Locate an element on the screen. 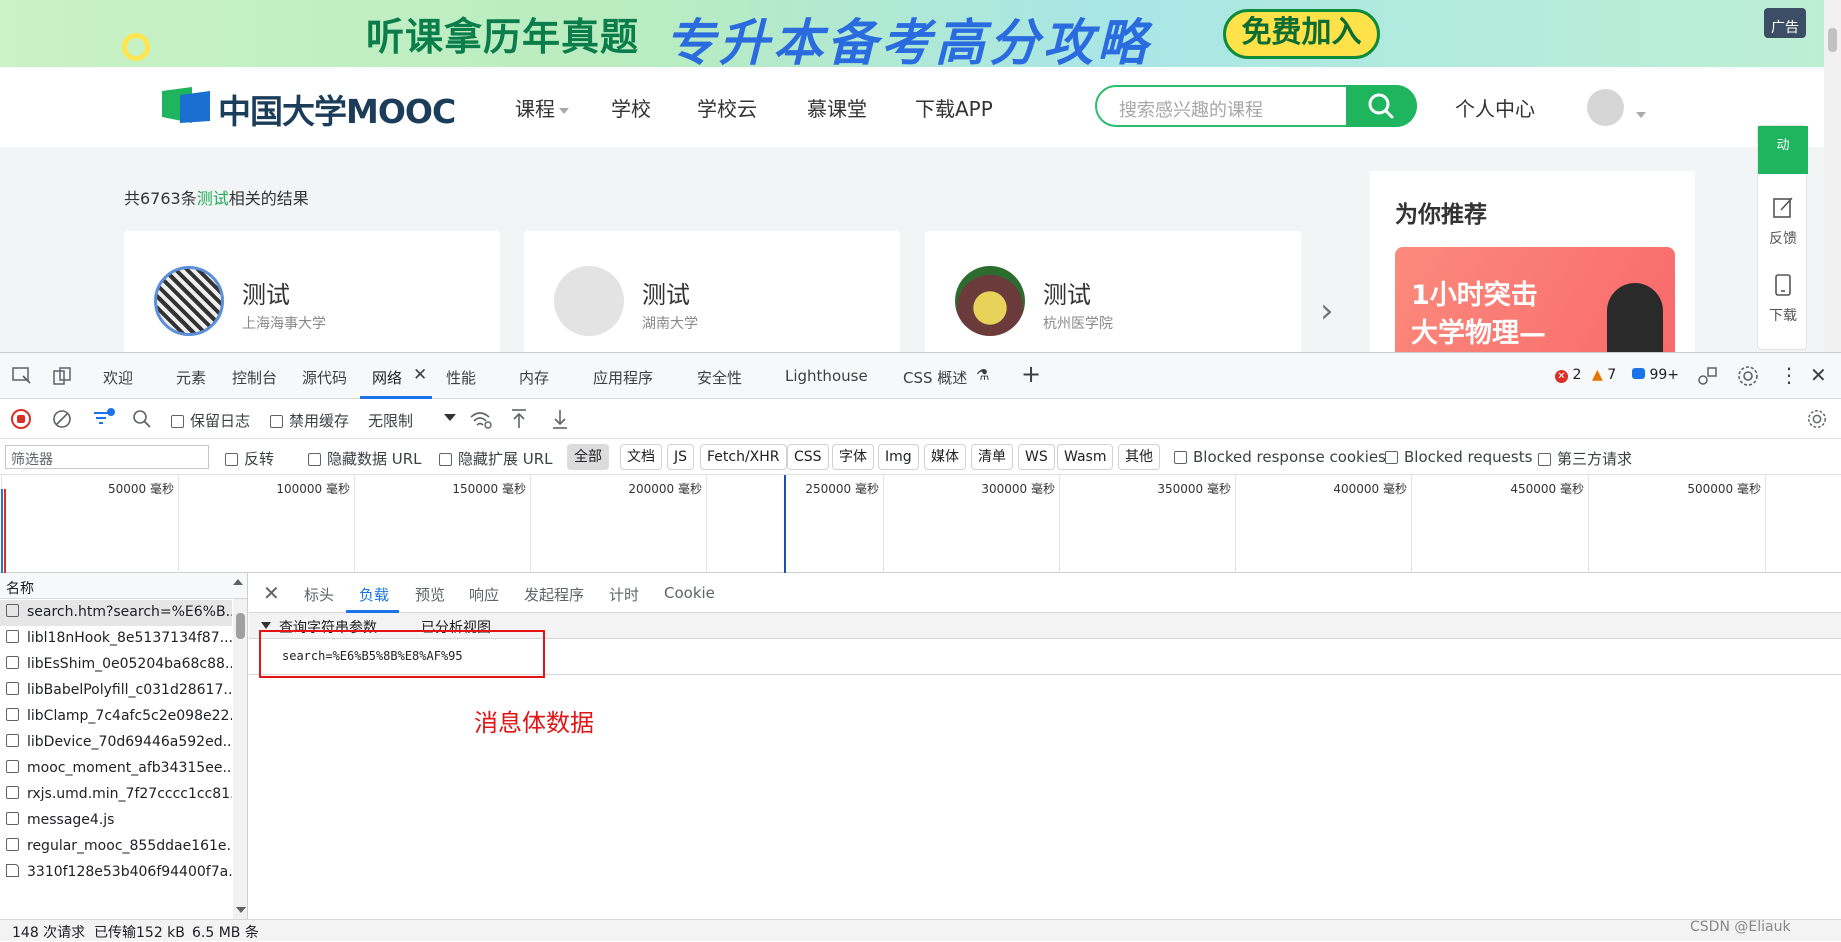 The height and width of the screenshot is (942, 1841). tab-response: 响应 is located at coordinates (484, 594).